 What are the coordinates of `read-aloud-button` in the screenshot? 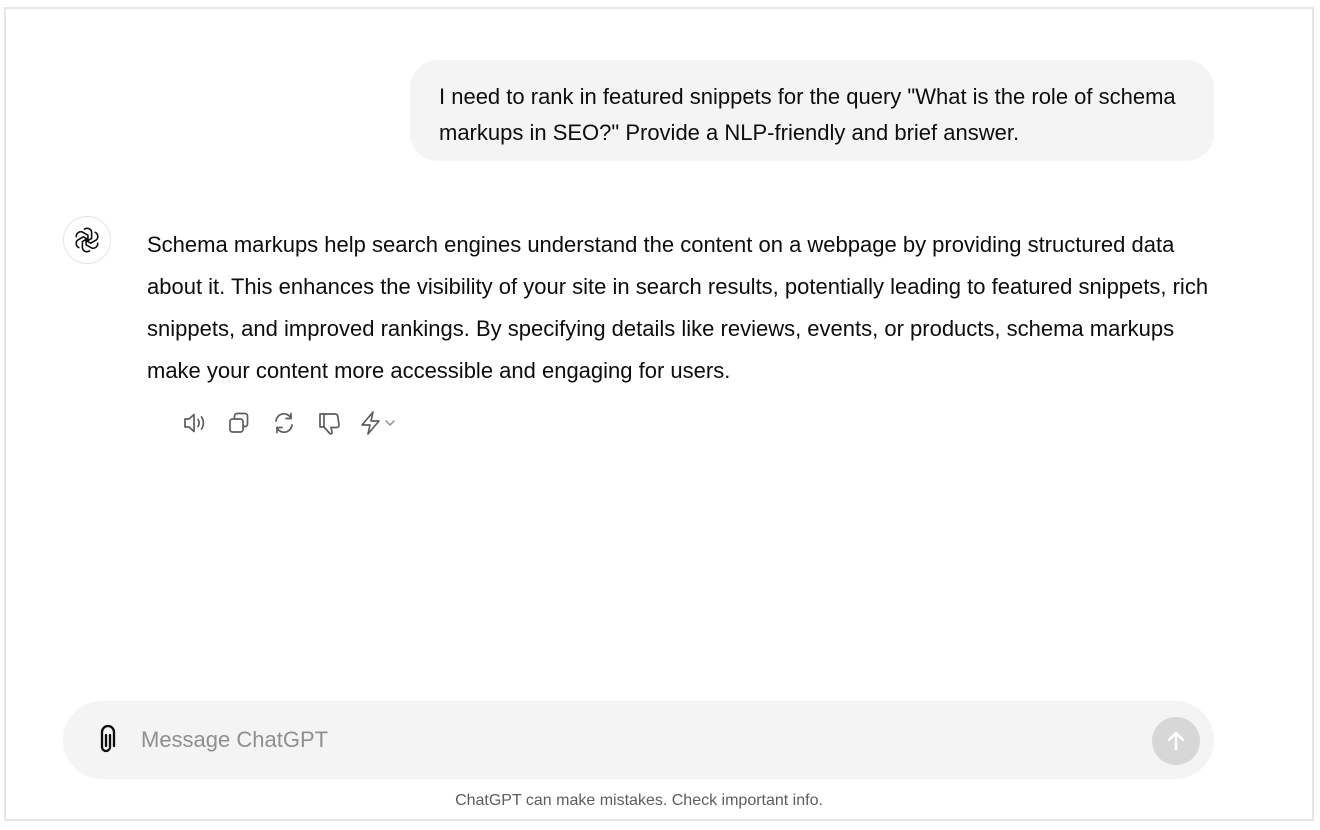 It's located at (194, 423).